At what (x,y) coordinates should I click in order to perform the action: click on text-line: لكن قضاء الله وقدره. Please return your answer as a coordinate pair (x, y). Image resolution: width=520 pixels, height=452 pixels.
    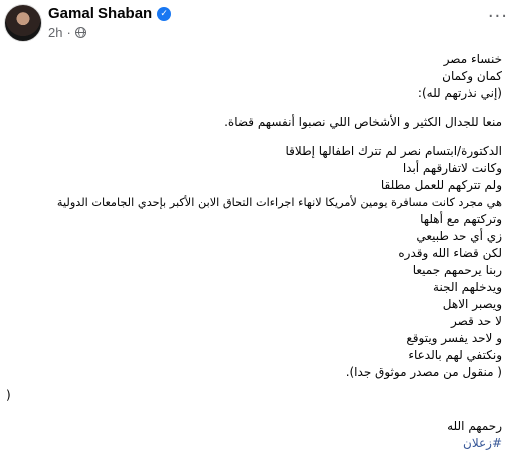
    Looking at the image, I should click on (450, 253).